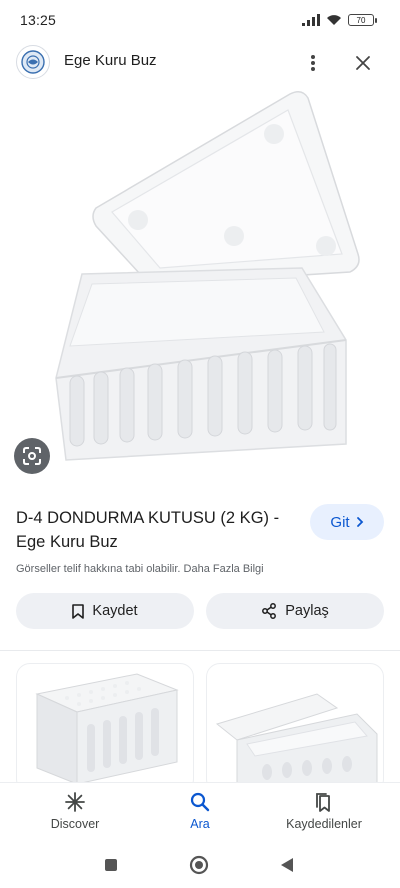 This screenshot has height=888, width=400. I want to click on go-label: Git, so click(340, 522).